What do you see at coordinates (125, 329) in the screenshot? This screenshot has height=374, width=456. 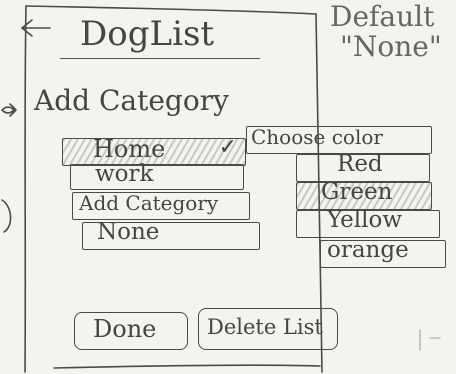 I see `done-button-label: Done` at bounding box center [125, 329].